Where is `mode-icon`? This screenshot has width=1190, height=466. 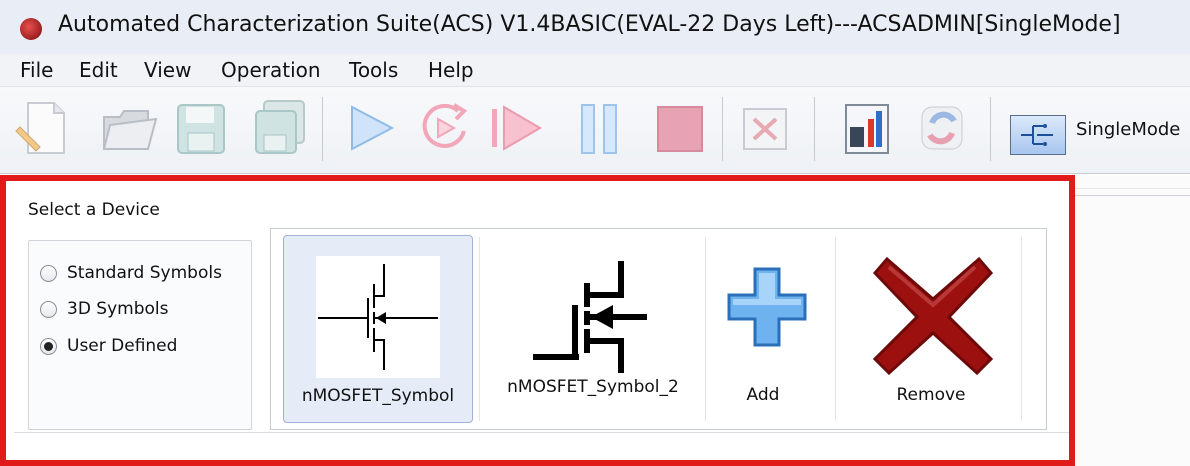 mode-icon is located at coordinates (1037, 135).